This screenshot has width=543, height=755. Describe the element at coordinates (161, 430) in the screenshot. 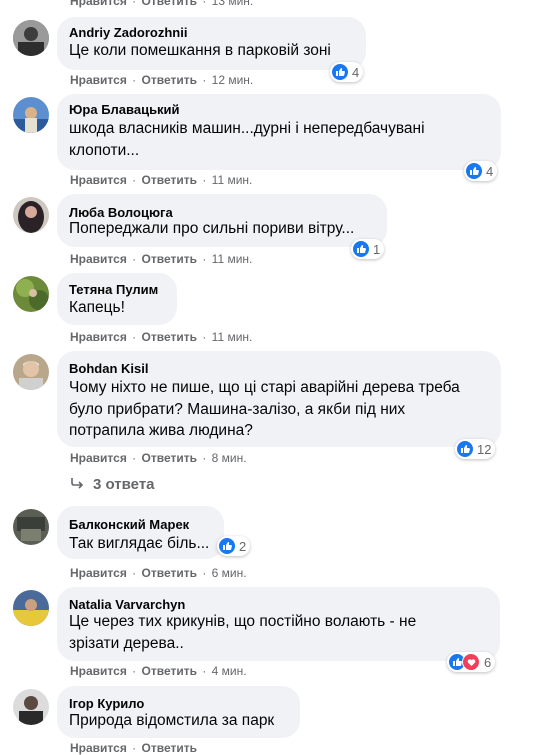

I see `comment-text: потрапила жива людина?` at that location.